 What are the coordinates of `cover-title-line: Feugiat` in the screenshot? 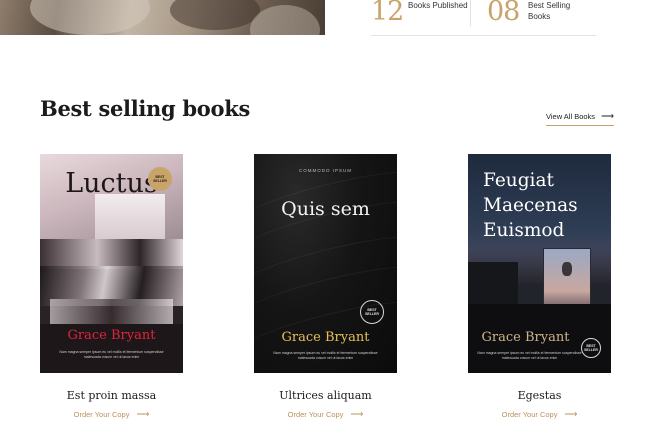 It's located at (518, 180).